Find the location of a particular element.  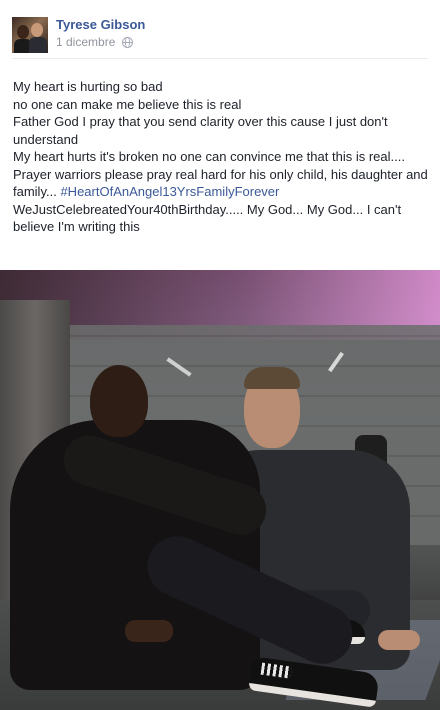

avatar-figure-right is located at coordinates (38, 45).